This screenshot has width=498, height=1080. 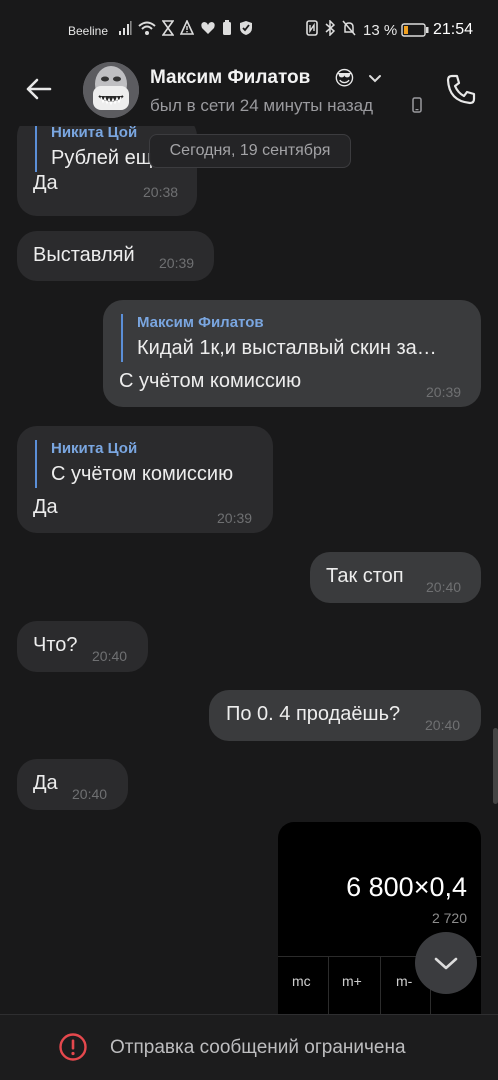 What do you see at coordinates (258, 1047) in the screenshot?
I see `restriction-notice: Отправка сообщений ограничена` at bounding box center [258, 1047].